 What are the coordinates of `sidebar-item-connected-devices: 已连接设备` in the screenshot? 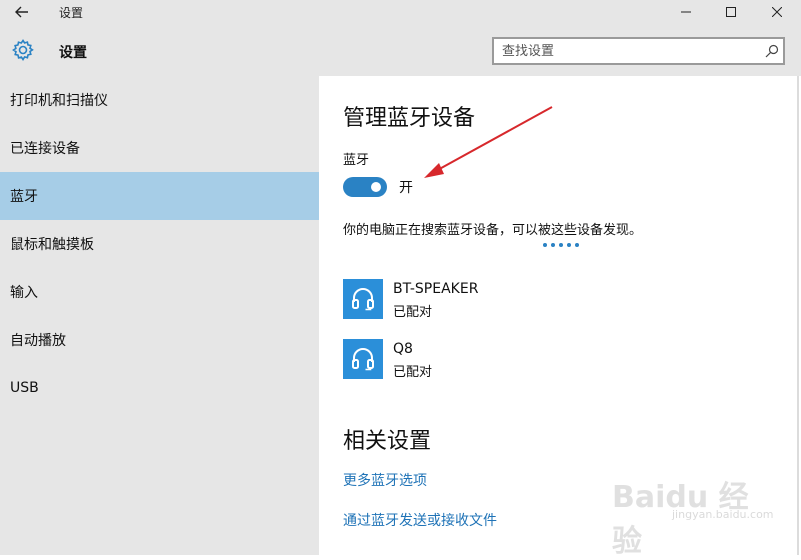 It's located at (159, 148).